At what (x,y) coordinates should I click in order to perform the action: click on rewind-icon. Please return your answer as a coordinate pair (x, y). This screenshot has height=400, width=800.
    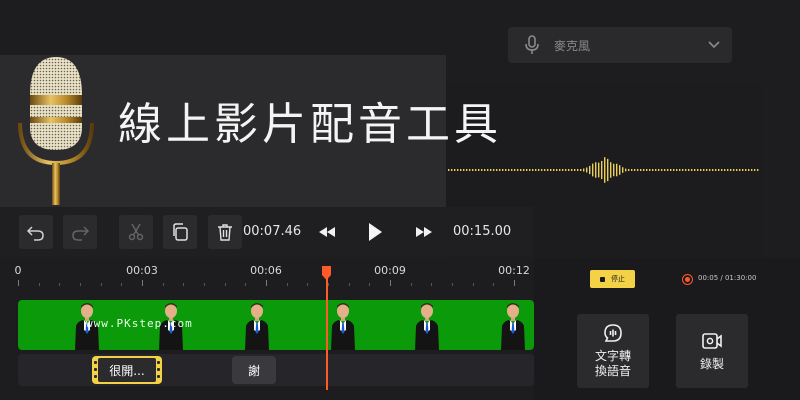
    Looking at the image, I should click on (327, 232).